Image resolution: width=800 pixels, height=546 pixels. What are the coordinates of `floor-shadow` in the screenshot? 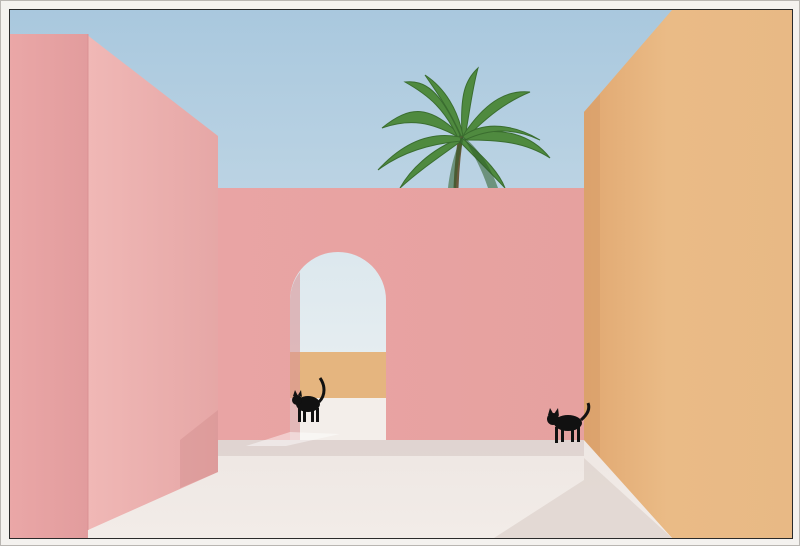 It's located at (382, 448).